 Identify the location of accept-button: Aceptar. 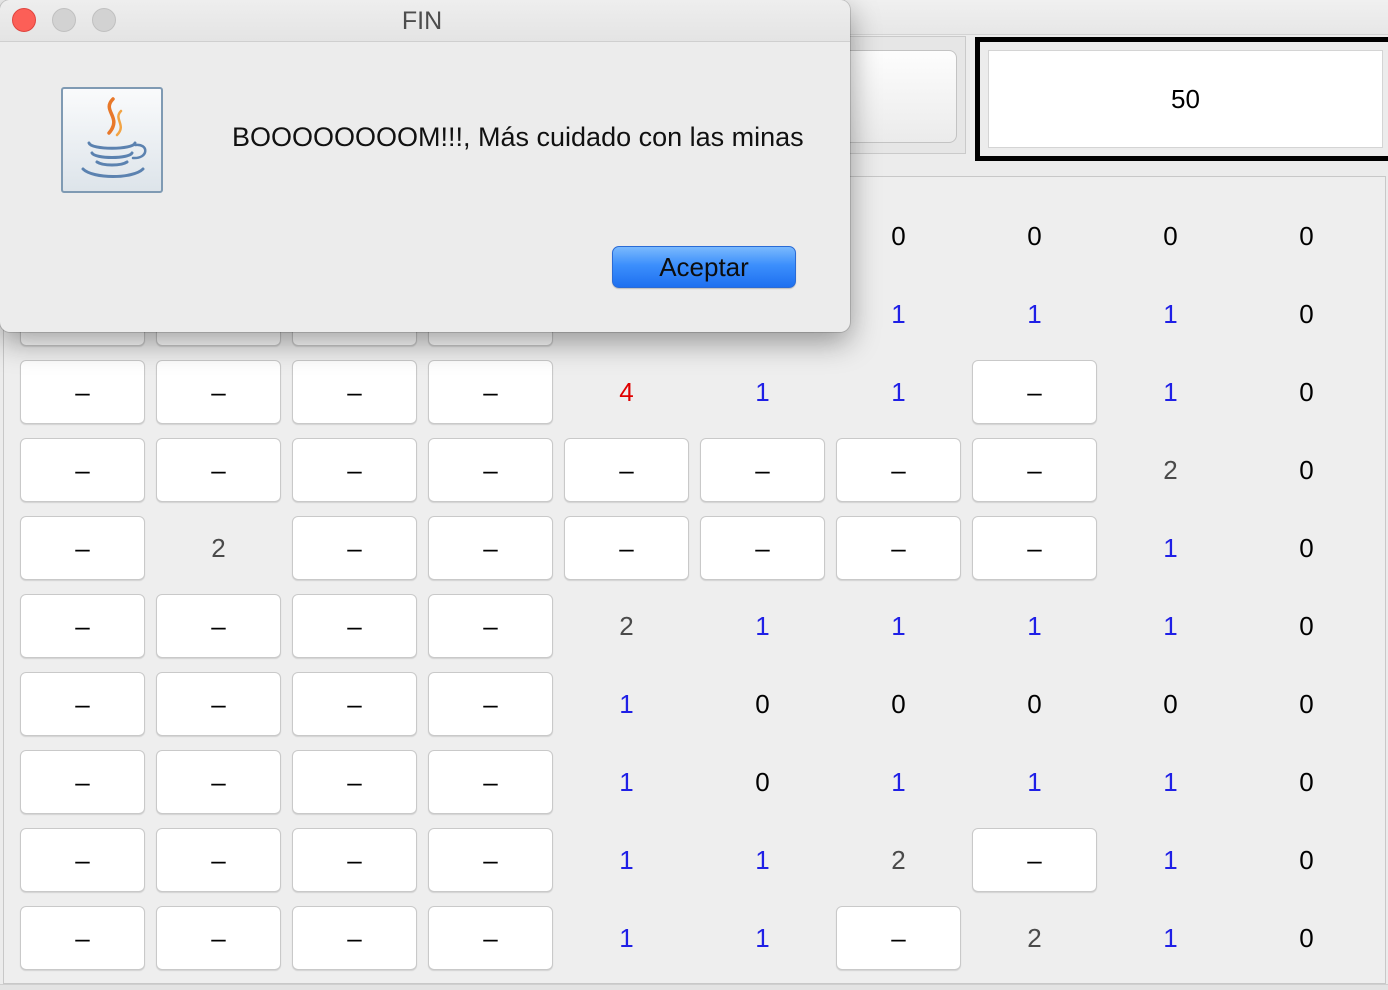
(704, 267).